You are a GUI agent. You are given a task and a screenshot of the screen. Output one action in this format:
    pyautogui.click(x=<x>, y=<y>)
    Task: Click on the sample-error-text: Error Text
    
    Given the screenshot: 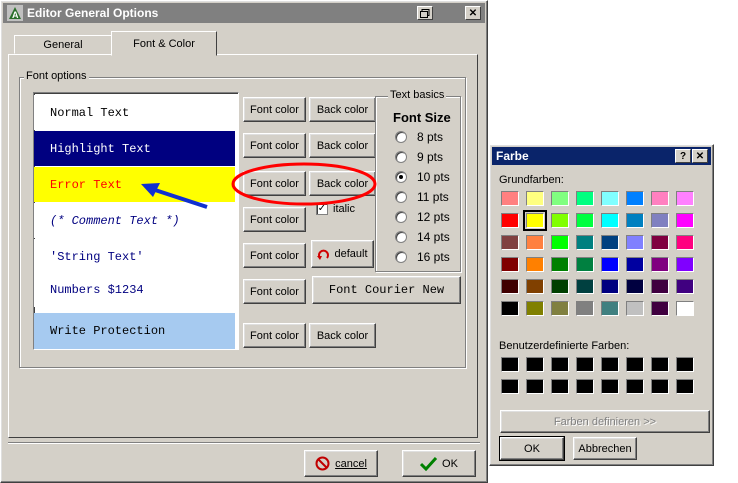 What is the action you would take?
    pyautogui.click(x=134, y=184)
    